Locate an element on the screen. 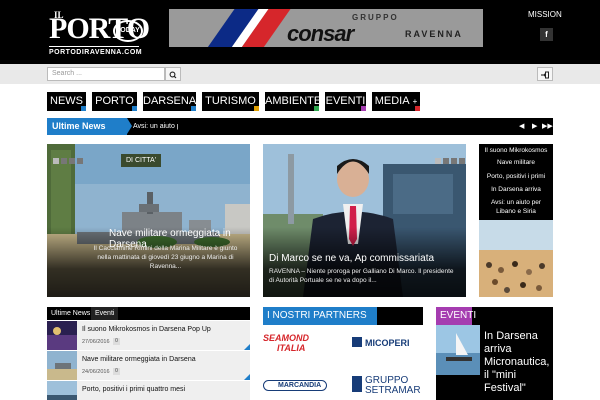  partner-name: MICOPERI is located at coordinates (387, 343).